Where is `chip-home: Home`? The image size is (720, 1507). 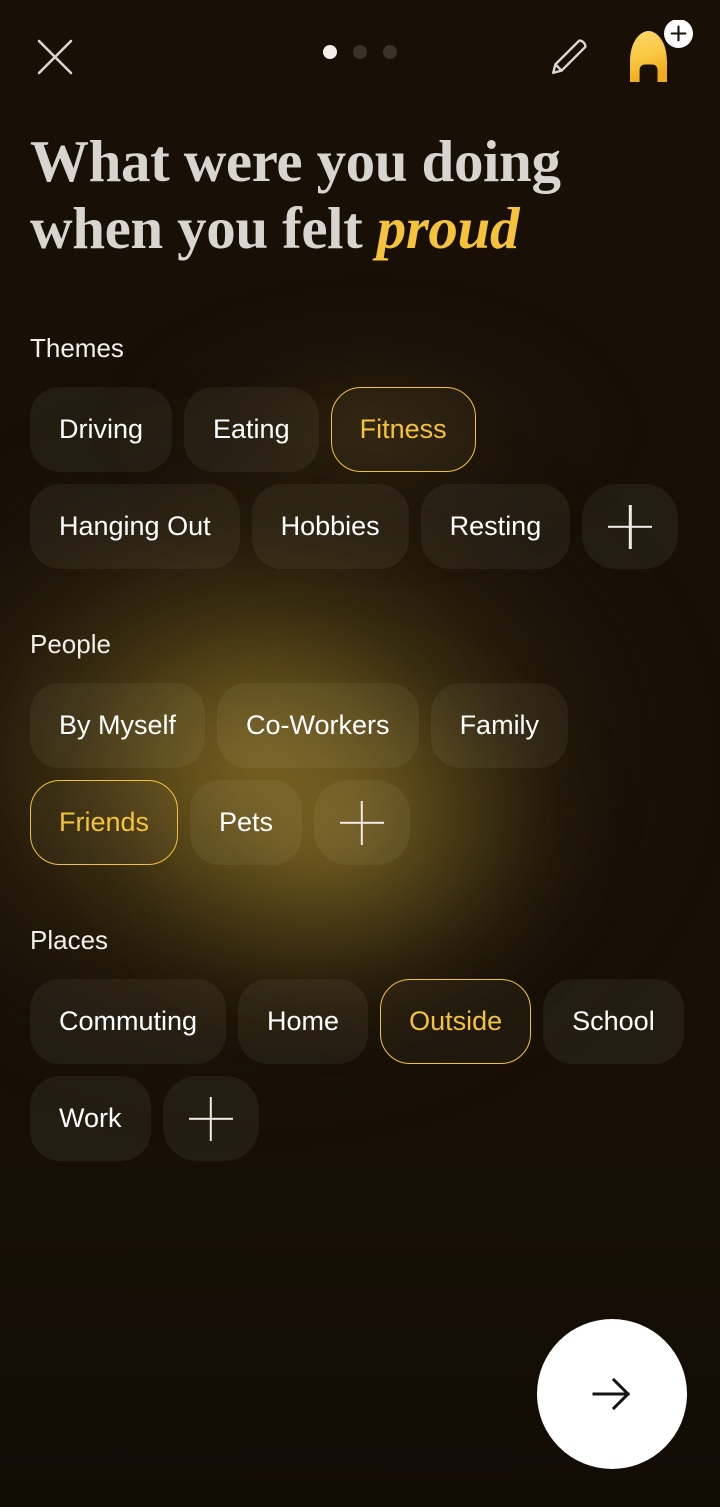 chip-home: Home is located at coordinates (303, 1021).